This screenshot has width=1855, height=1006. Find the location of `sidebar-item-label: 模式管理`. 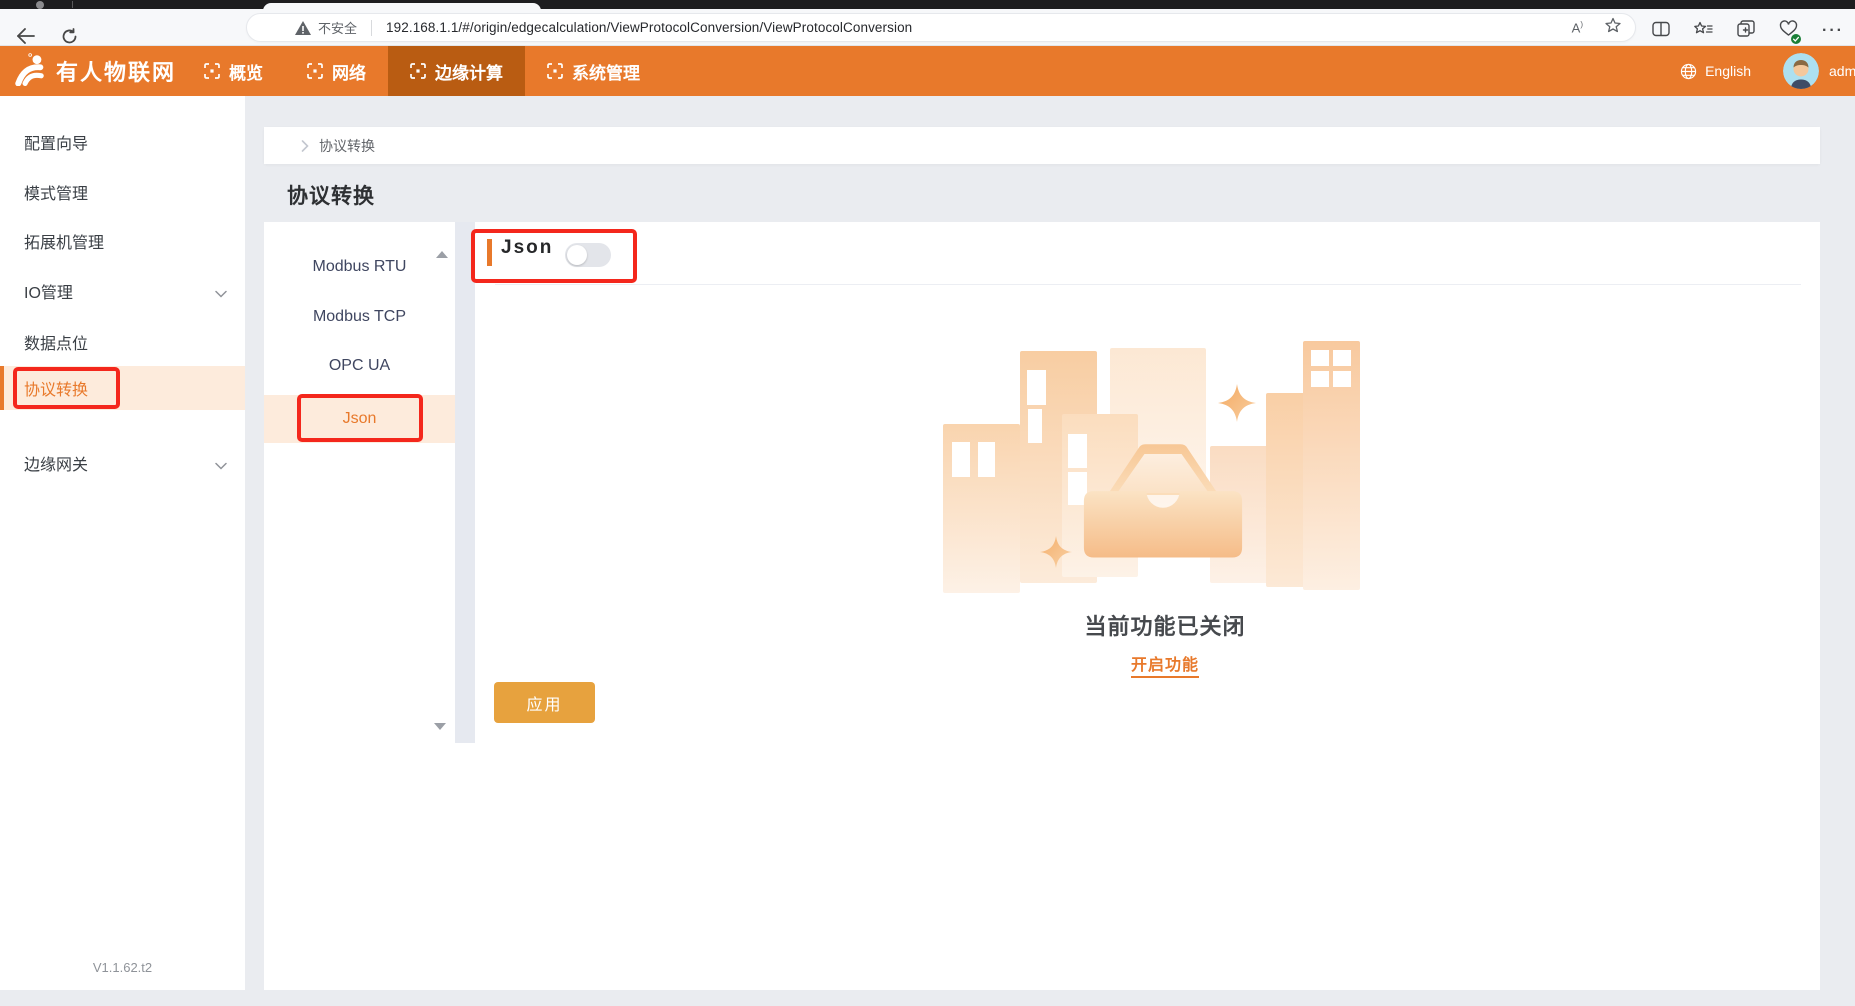

sidebar-item-label: 模式管理 is located at coordinates (56, 194).